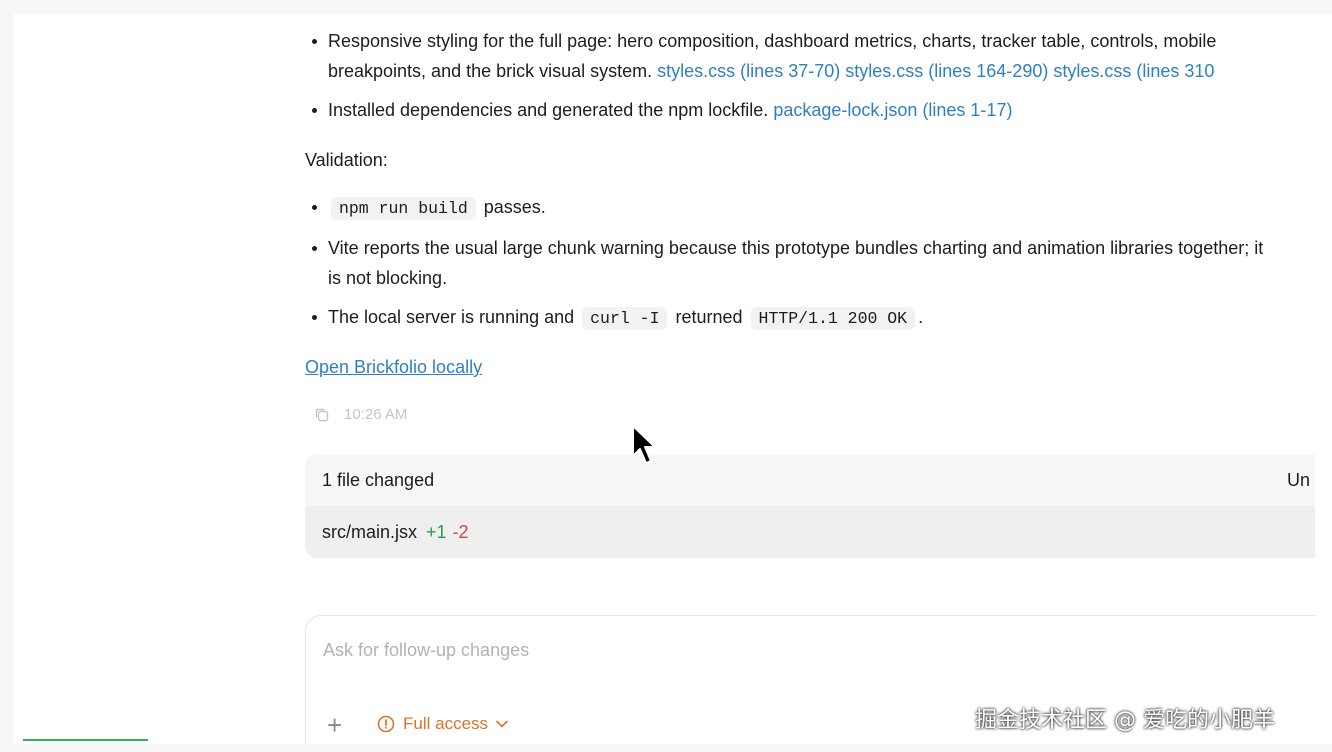  What do you see at coordinates (748, 71) in the screenshot?
I see `file-link: styles.css (lines 37-70)` at bounding box center [748, 71].